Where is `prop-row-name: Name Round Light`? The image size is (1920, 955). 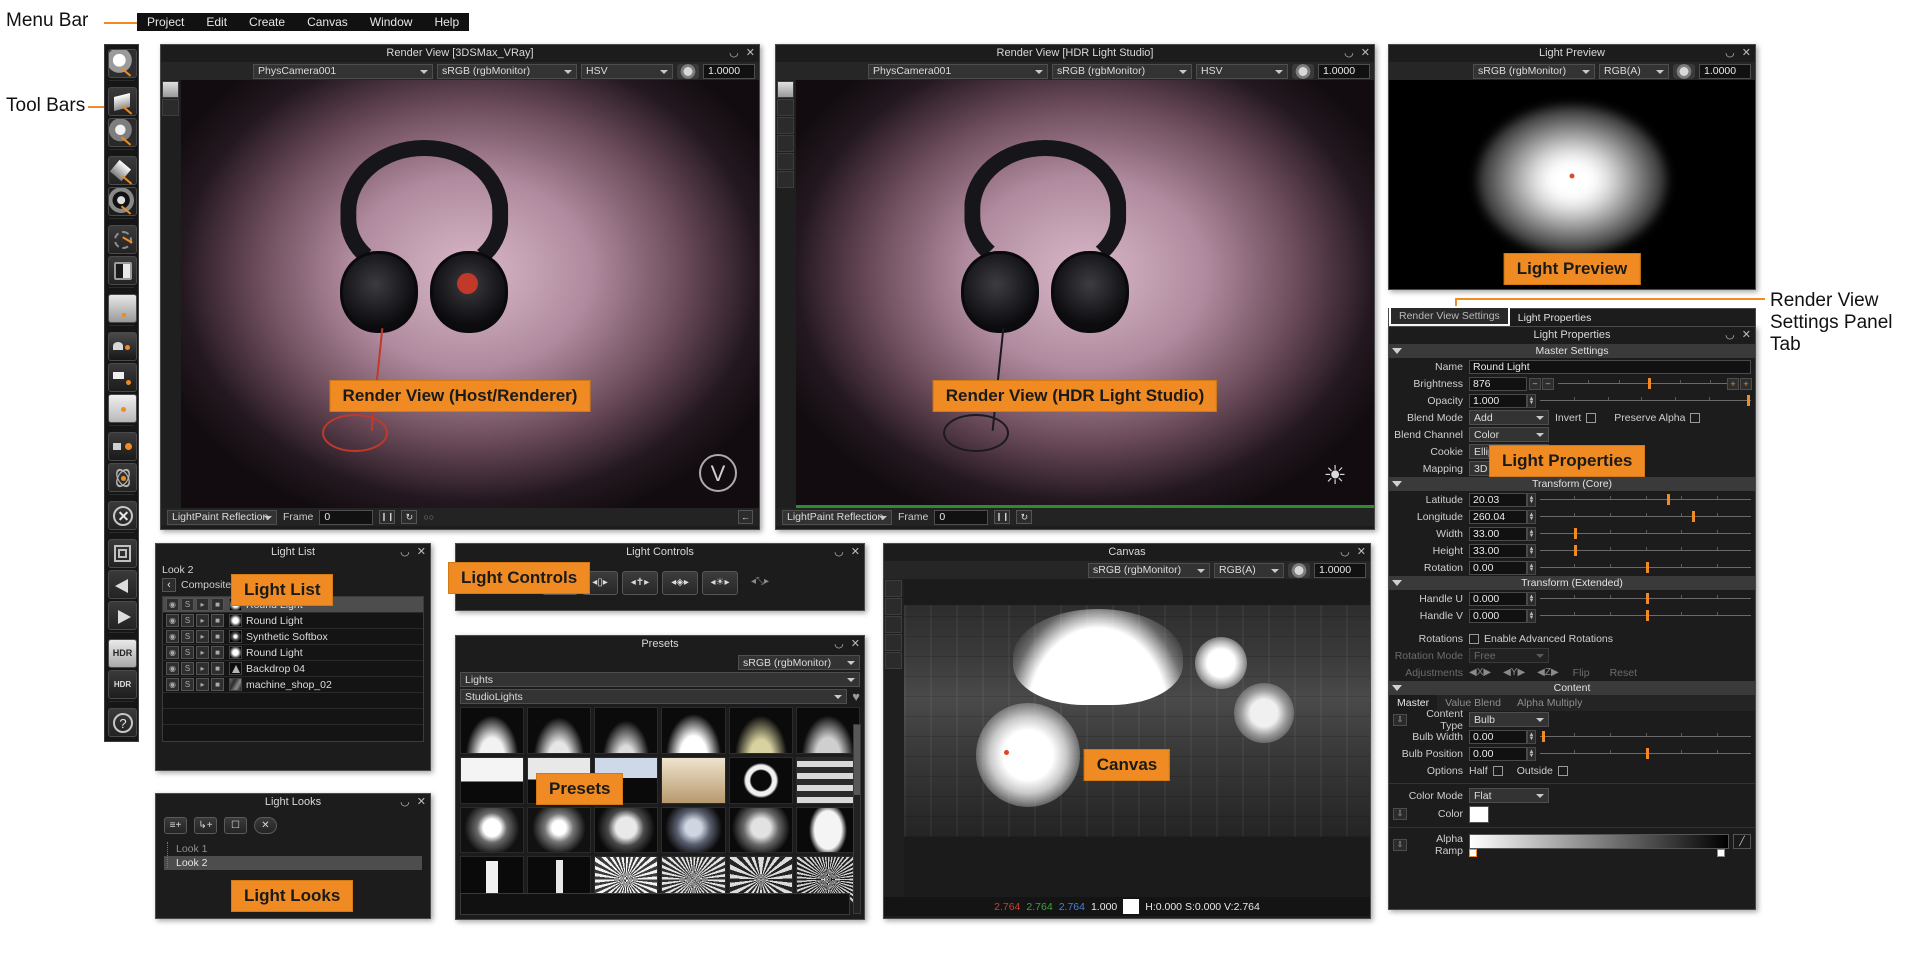
prop-row-name: Name Round Light is located at coordinates (1572, 366).